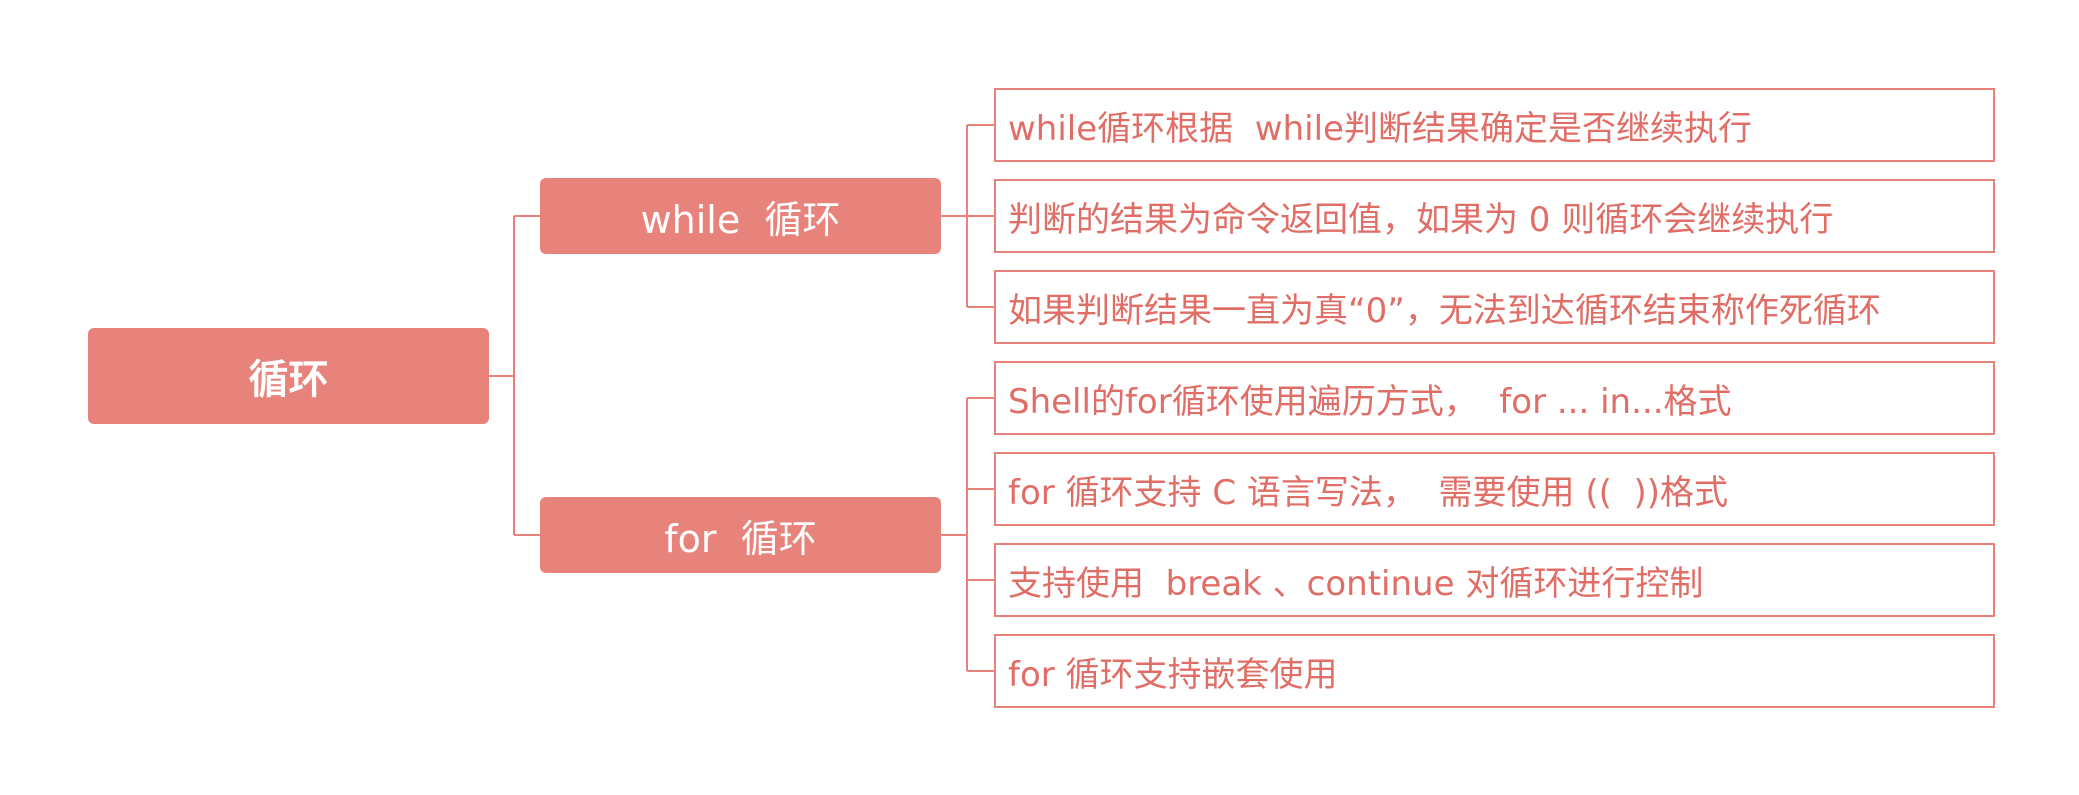 Image resolution: width=2079 pixels, height=795 pixels. What do you see at coordinates (288, 380) in the screenshot?
I see `root-node-label: 循环` at bounding box center [288, 380].